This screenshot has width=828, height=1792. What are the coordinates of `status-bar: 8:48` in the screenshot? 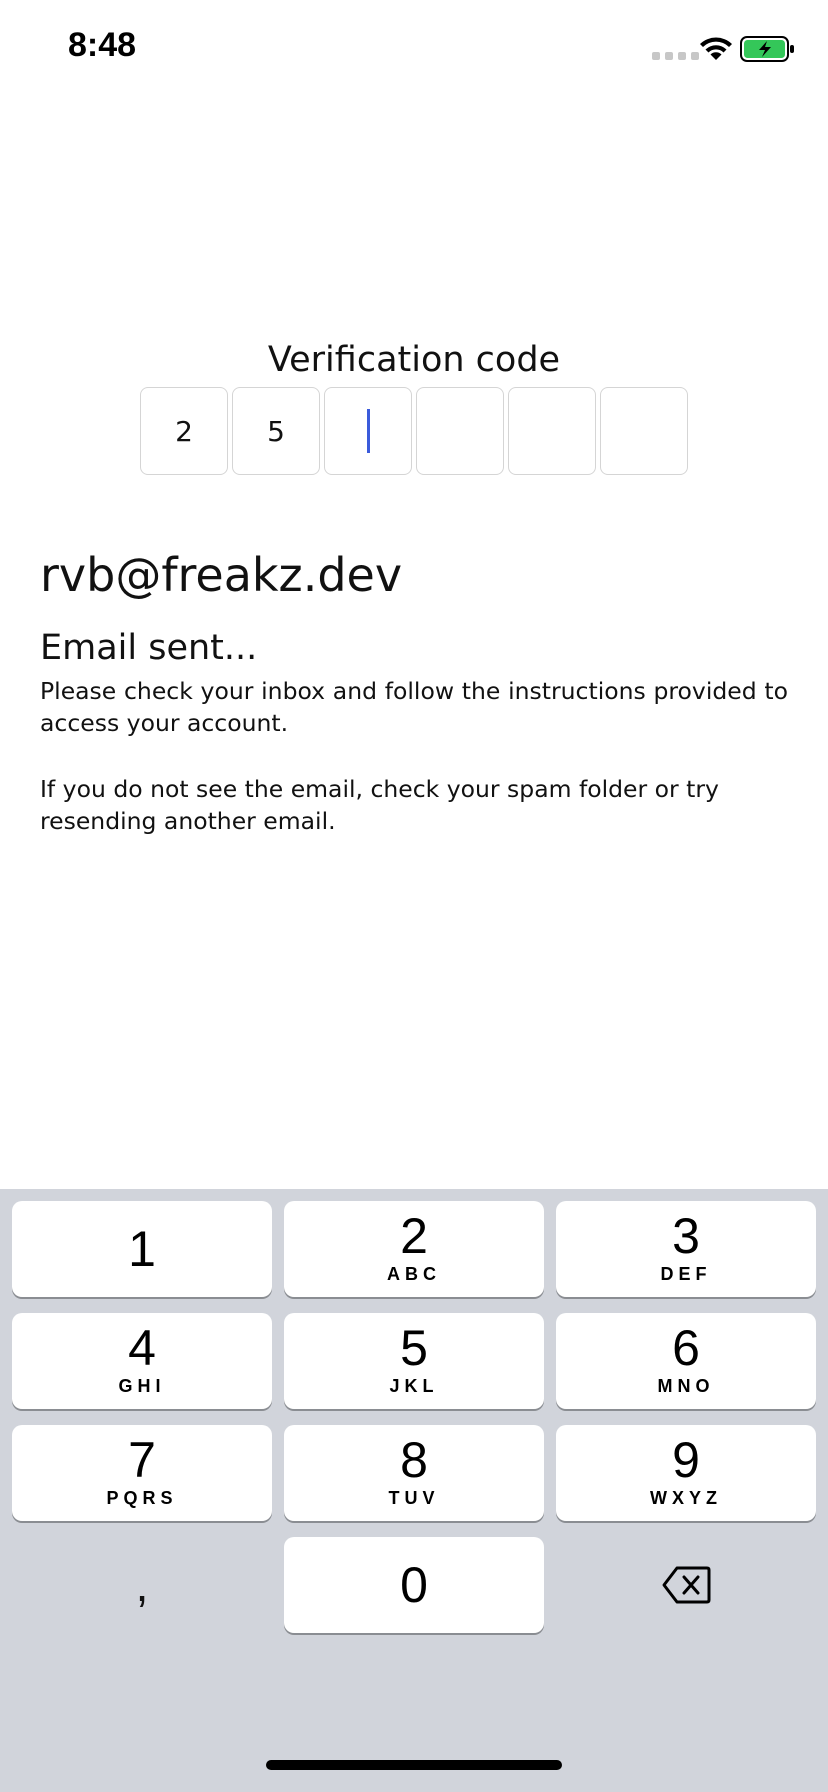 It's located at (414, 50).